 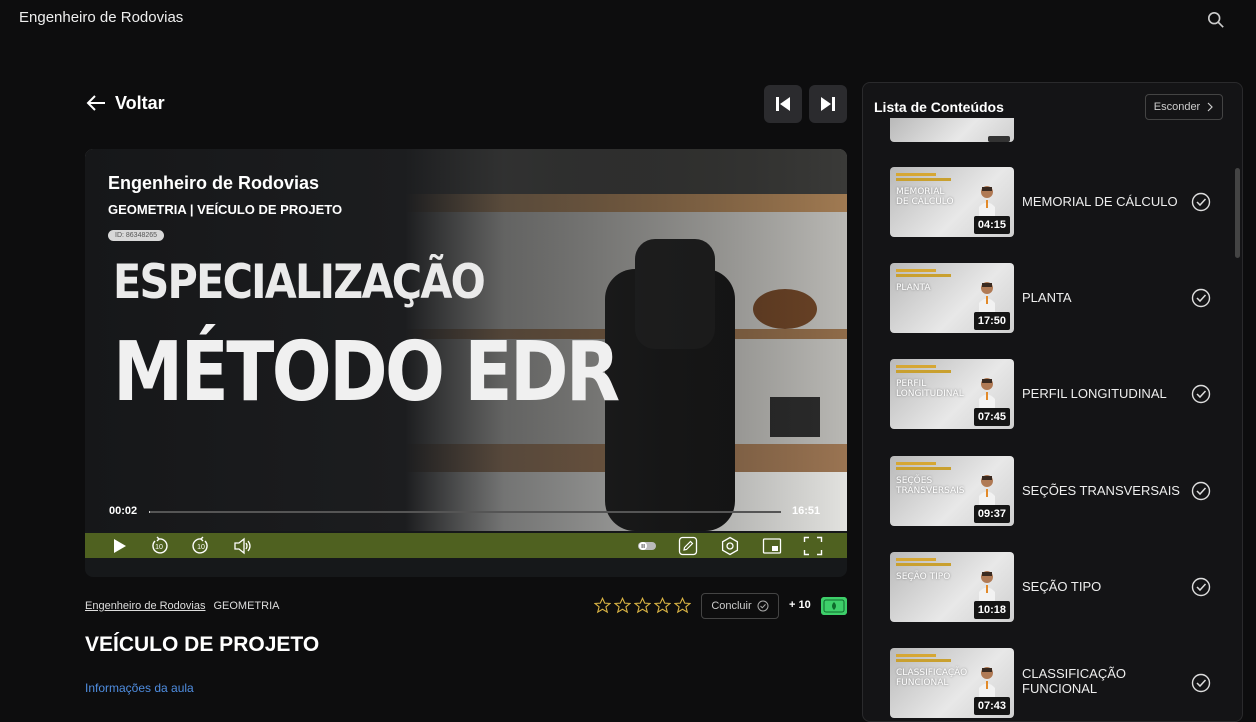 I want to click on duration-badge: 17:50, so click(x=991, y=321).